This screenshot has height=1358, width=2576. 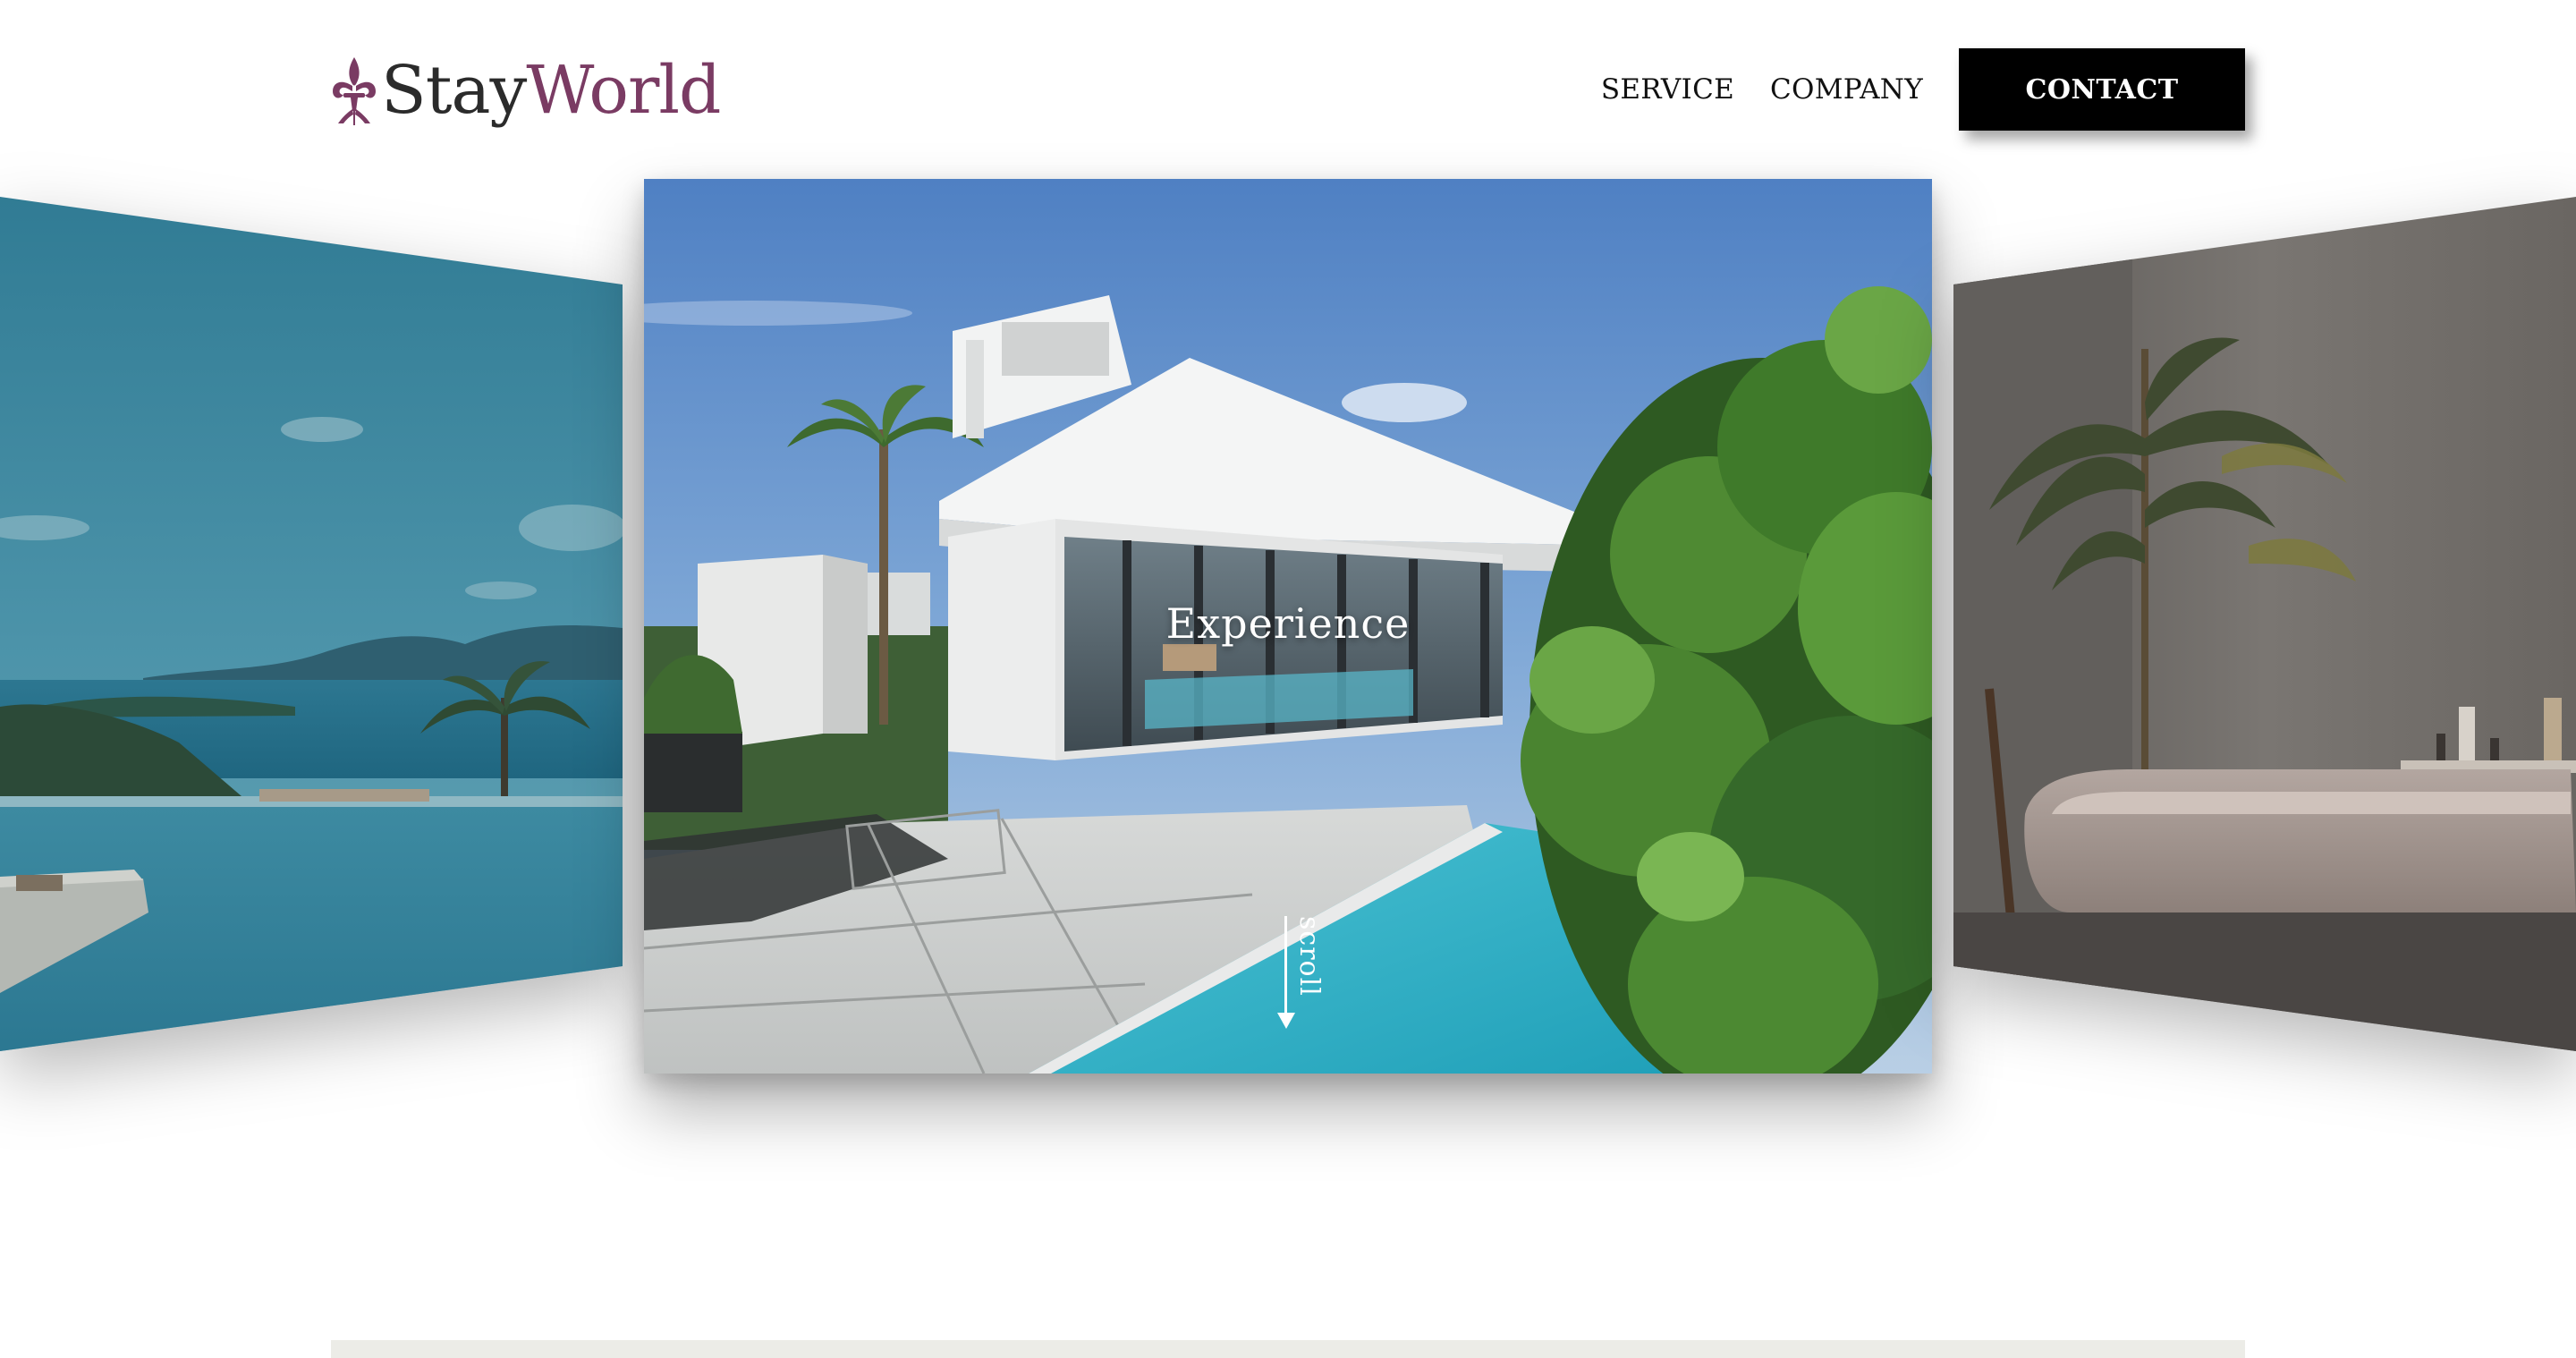 I want to click on contact-button: CONTACT, so click(x=2102, y=89).